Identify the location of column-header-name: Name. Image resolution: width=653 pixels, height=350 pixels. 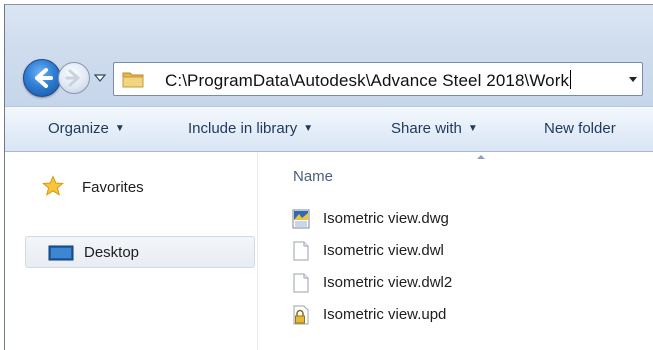
(313, 176).